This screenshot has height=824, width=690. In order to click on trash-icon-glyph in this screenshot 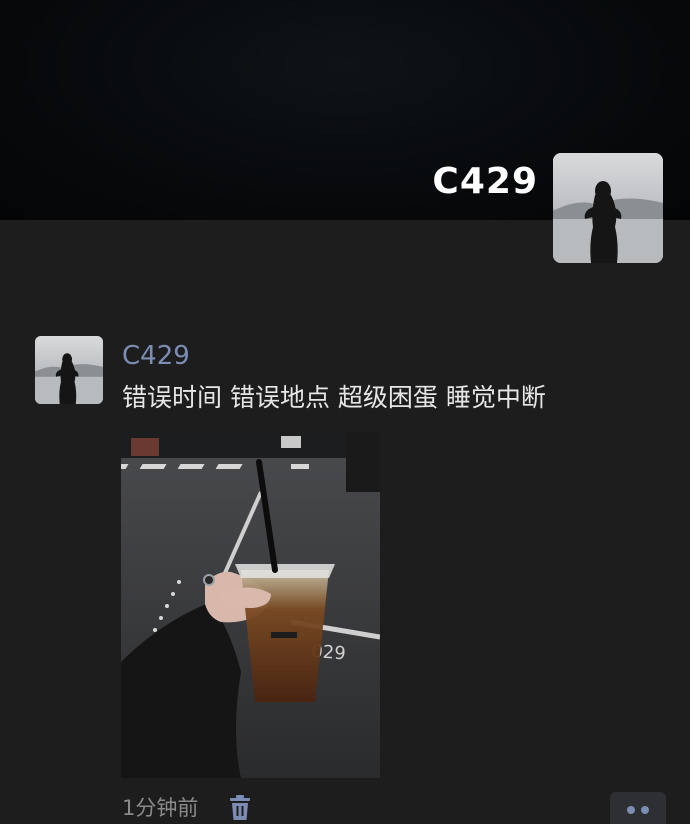, I will do `click(240, 807)`.